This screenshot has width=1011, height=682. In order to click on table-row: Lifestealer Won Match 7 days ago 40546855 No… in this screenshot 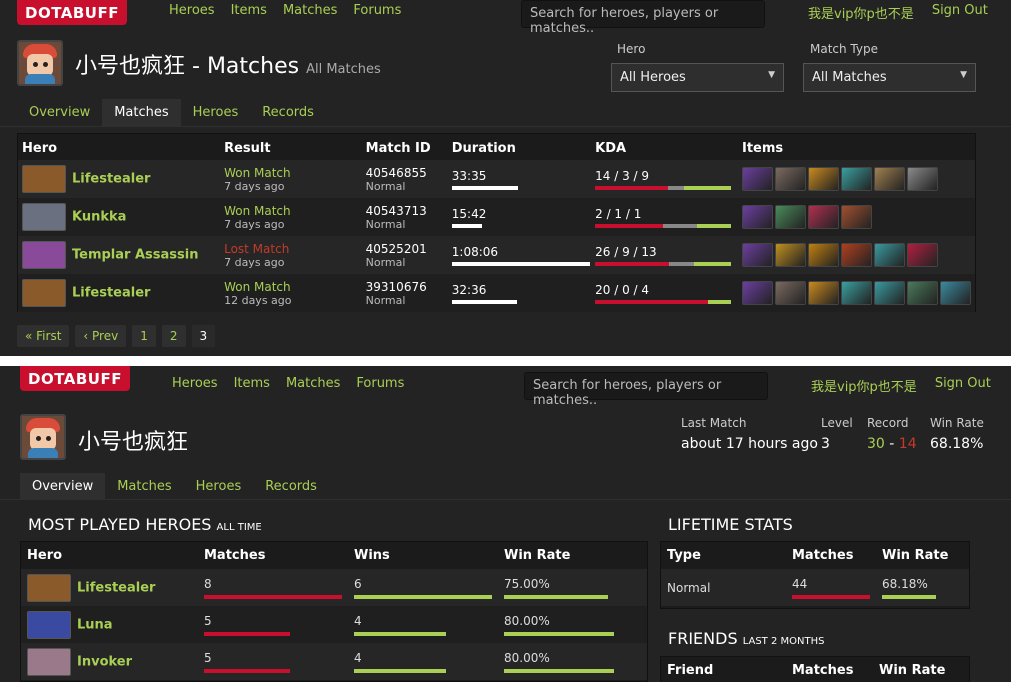, I will do `click(496, 179)`.